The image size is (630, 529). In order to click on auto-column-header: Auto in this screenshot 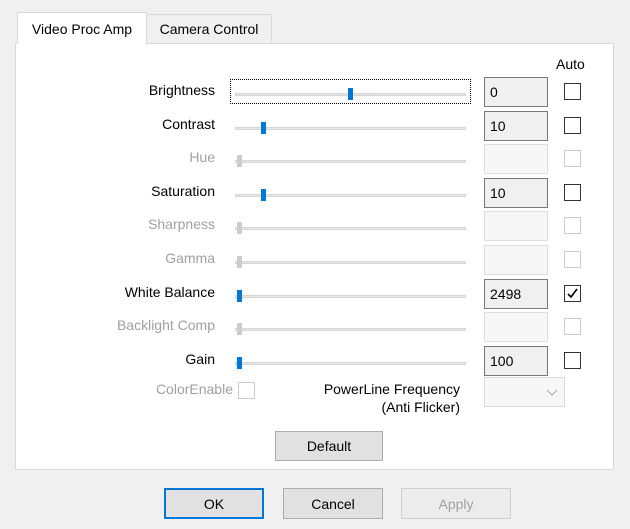, I will do `click(570, 64)`.